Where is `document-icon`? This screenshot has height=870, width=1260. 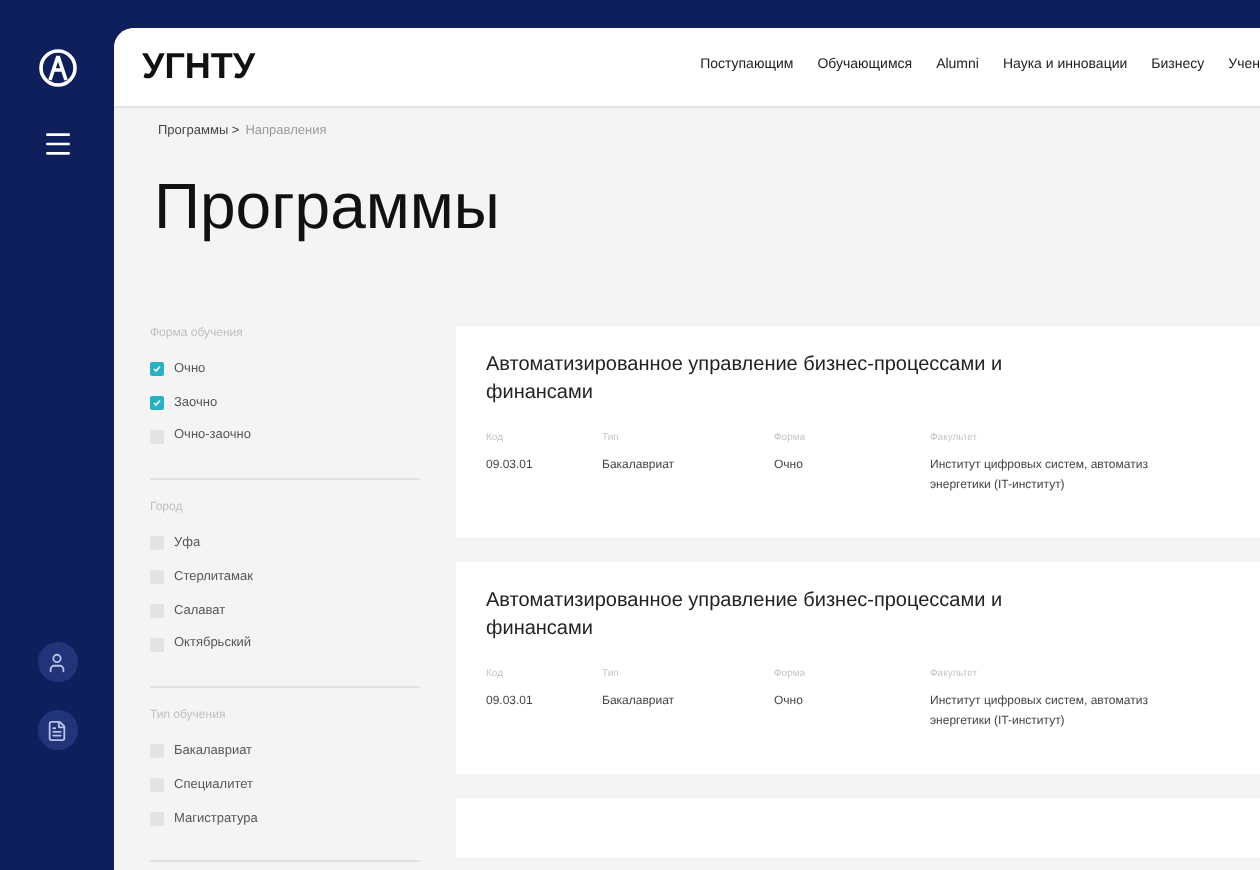 document-icon is located at coordinates (57, 730).